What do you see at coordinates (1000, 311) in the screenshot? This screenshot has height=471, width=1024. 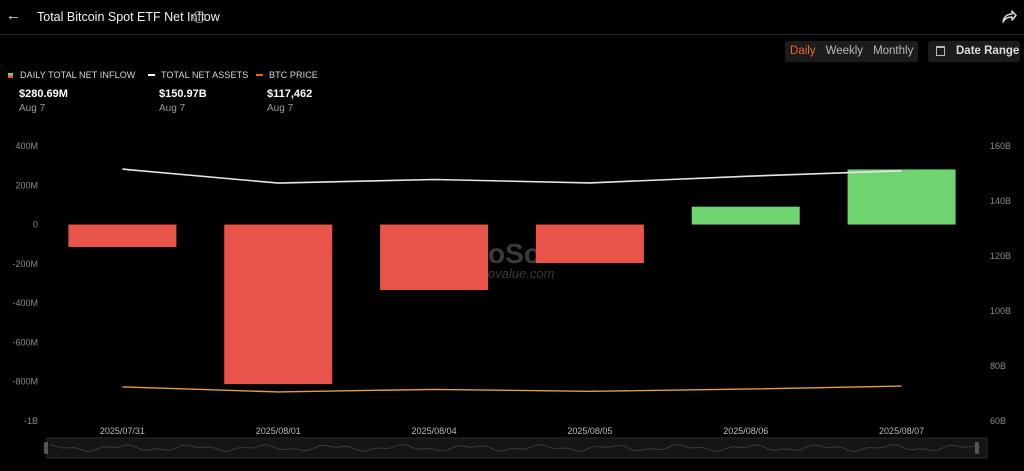 I see `y-right-tick-label: 100B` at bounding box center [1000, 311].